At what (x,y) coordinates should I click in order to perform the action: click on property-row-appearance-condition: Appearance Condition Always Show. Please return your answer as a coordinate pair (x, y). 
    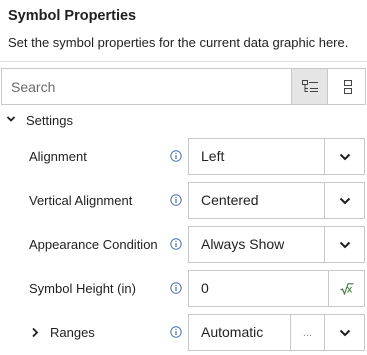
    Looking at the image, I should click on (183, 245).